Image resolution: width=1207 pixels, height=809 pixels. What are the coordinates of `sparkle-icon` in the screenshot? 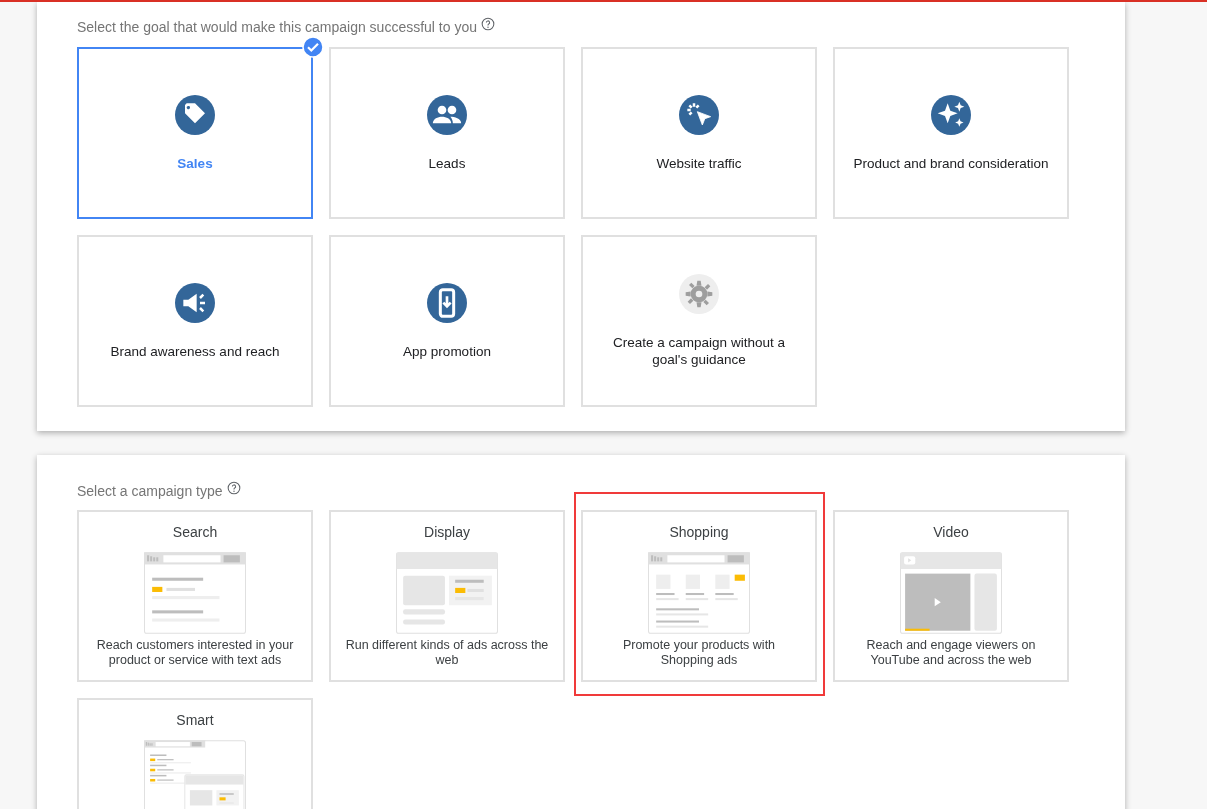 It's located at (951, 114).